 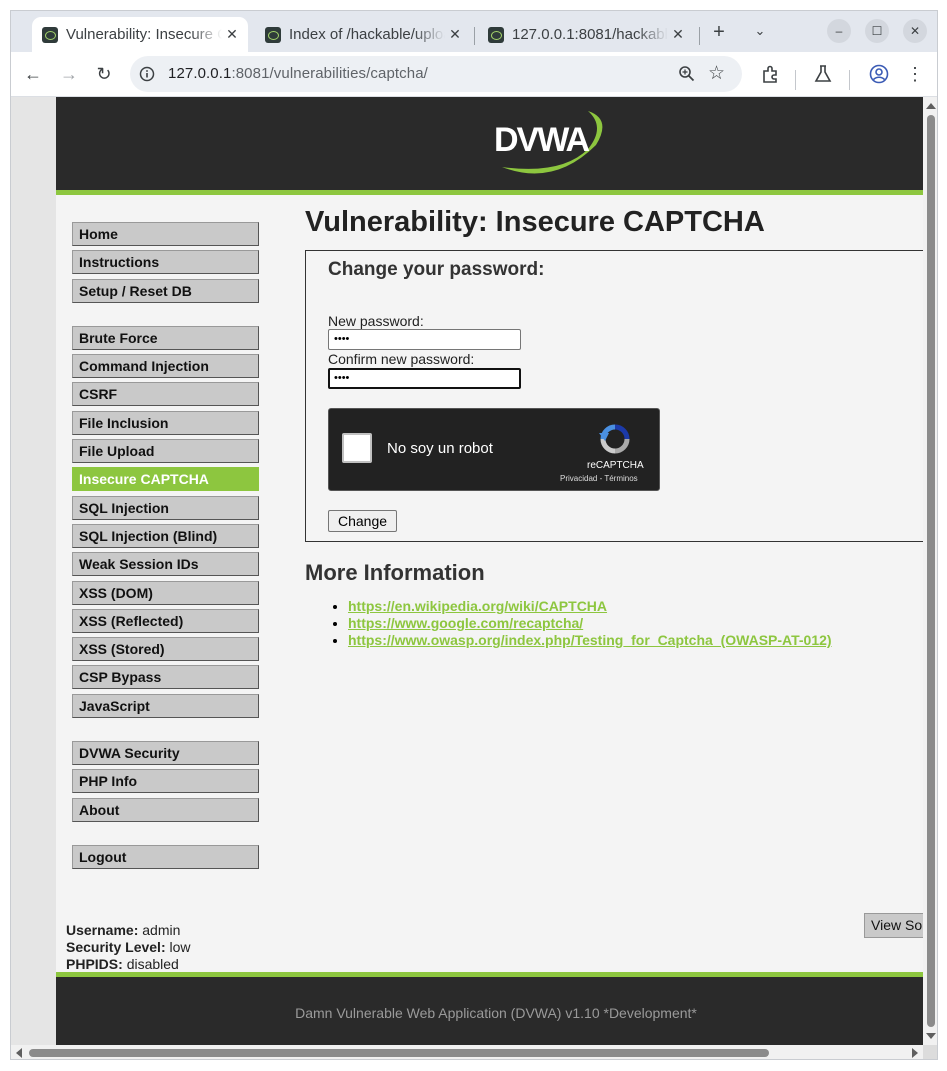 What do you see at coordinates (165, 856) in the screenshot?
I see `menu-item-logout: Logout` at bounding box center [165, 856].